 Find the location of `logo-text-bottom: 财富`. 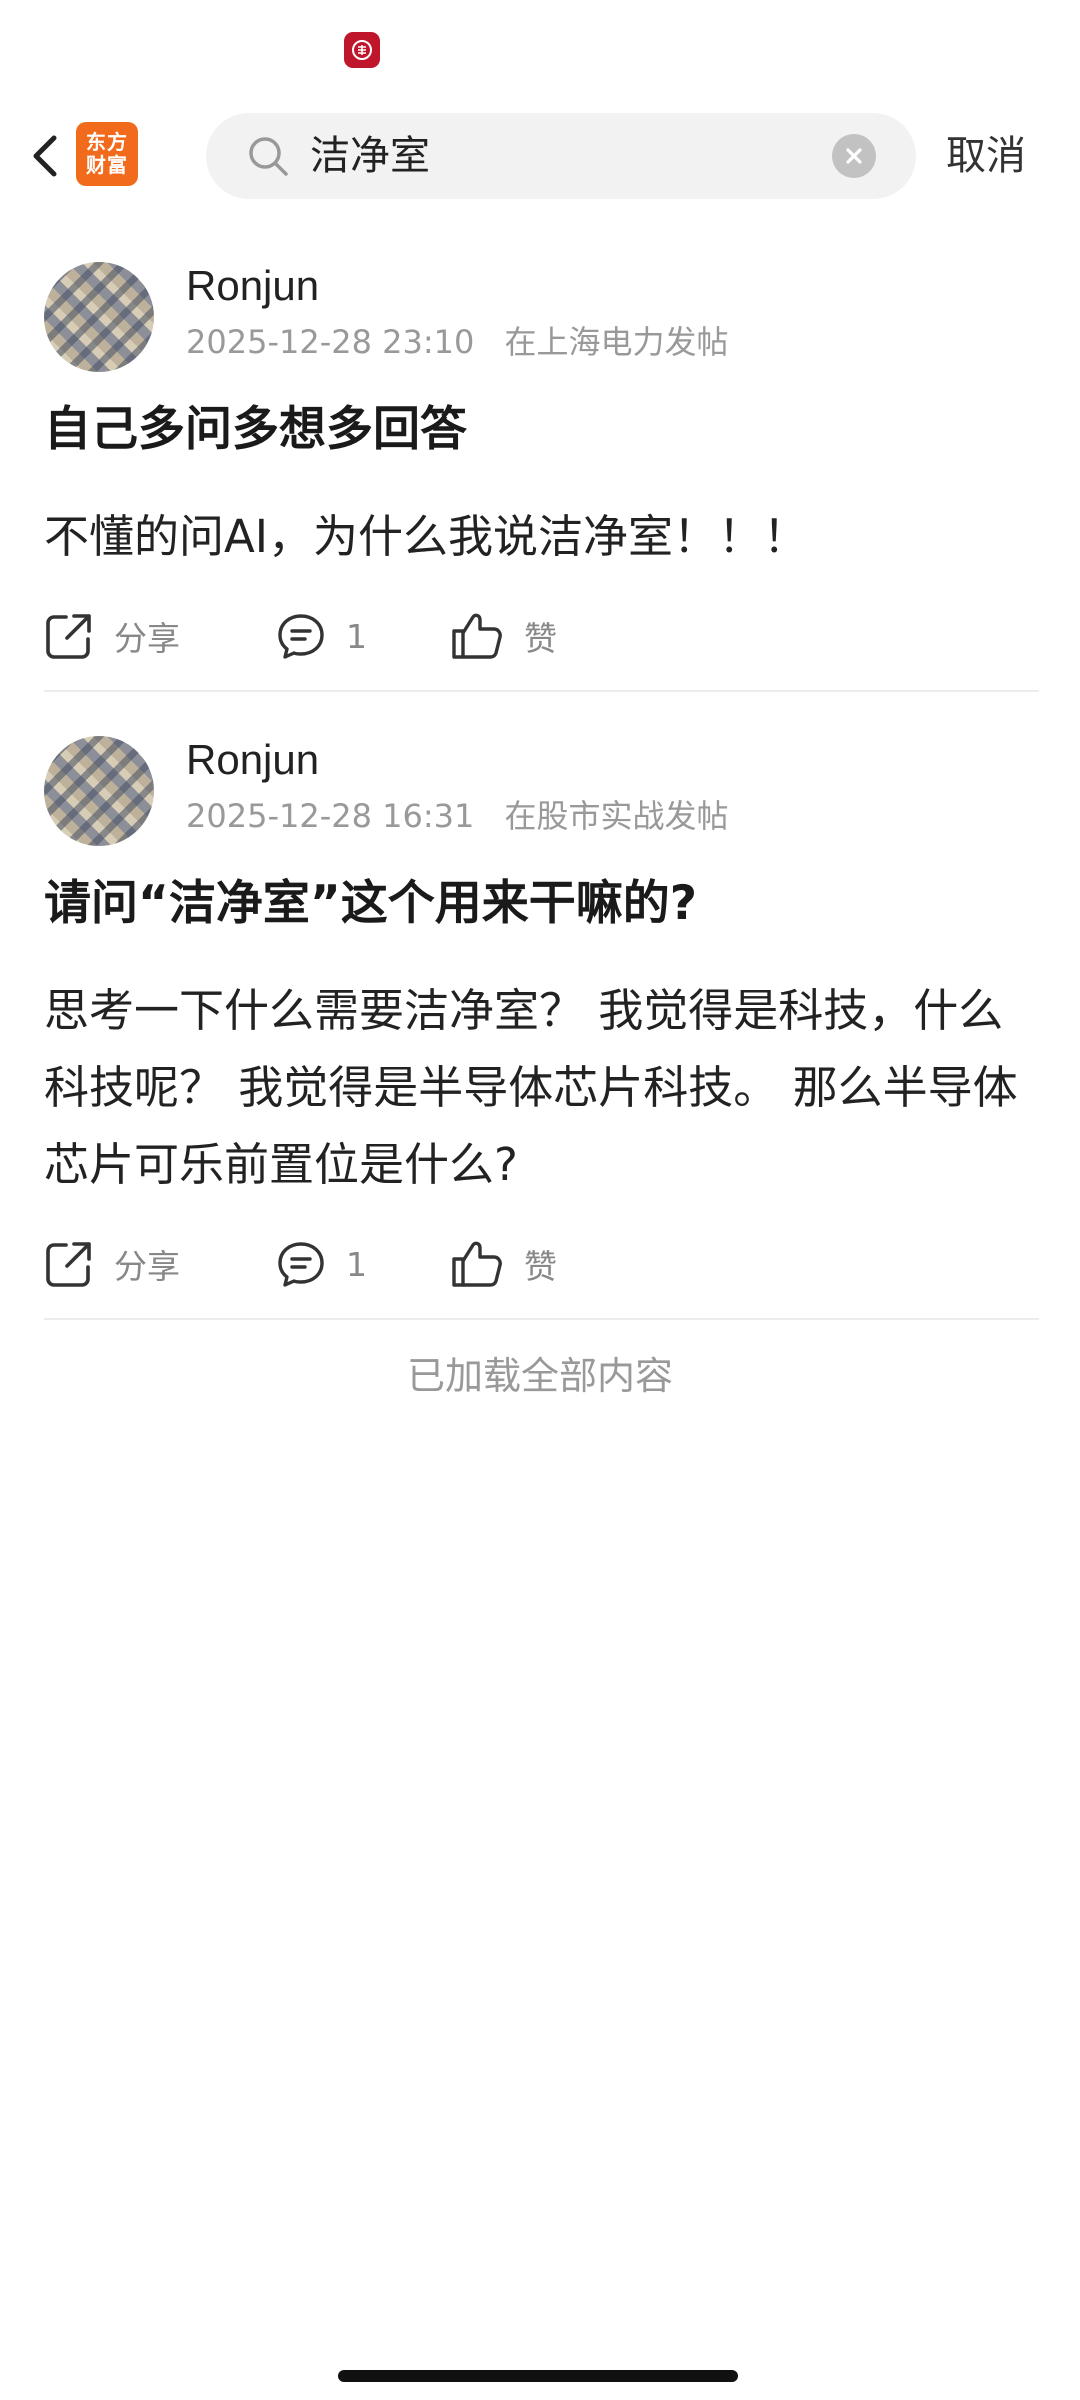

logo-text-bottom: 财富 is located at coordinates (107, 165).